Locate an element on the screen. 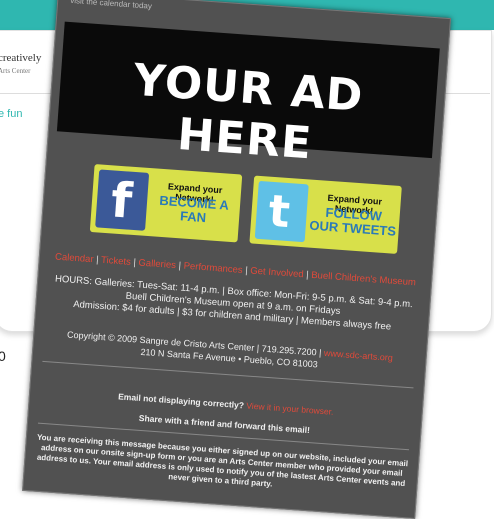 This screenshot has height=519, width=494. background-logo-line1: creatively is located at coordinates (21, 58).